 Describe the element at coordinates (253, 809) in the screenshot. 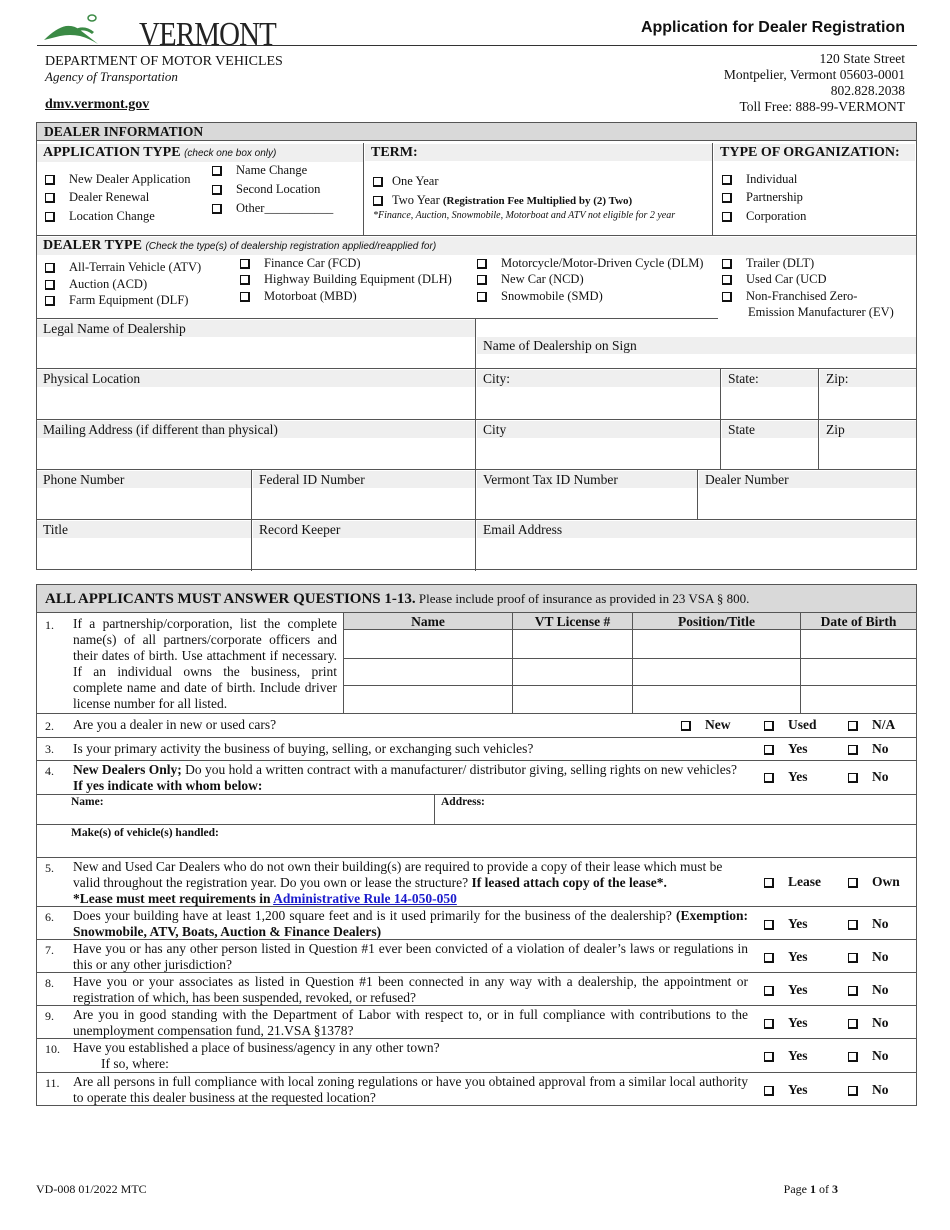

I see `contract-name-input` at that location.